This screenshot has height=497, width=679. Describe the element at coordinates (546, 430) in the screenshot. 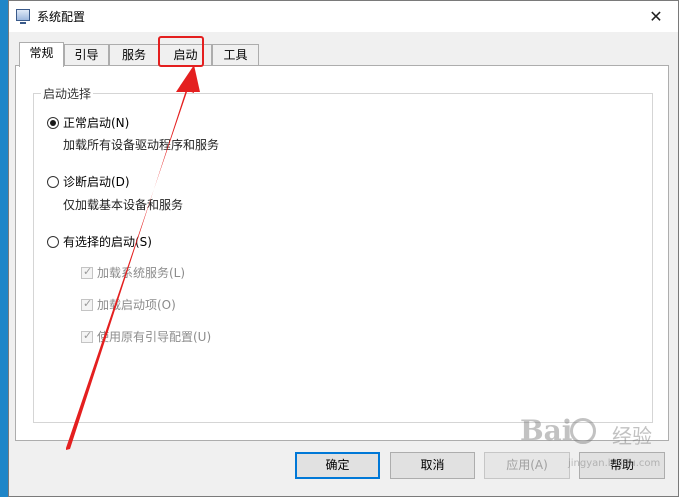

I see `watermark-logo: Bai` at that location.